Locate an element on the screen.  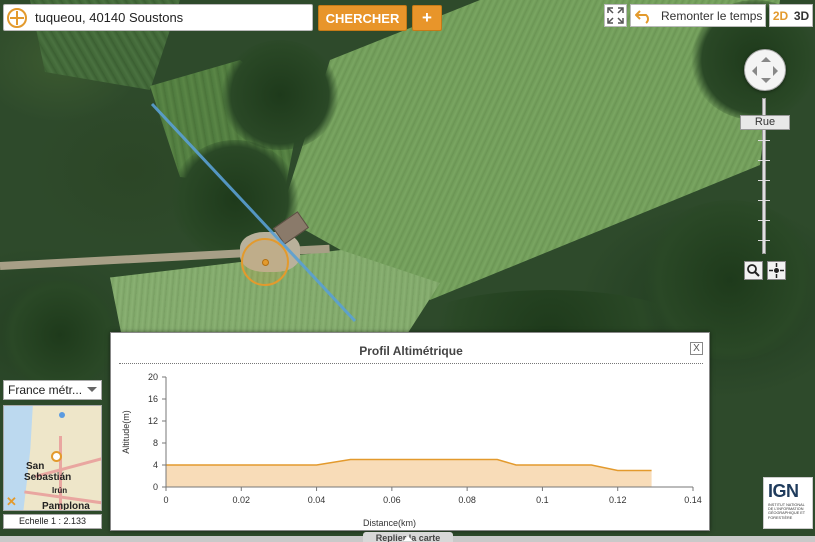
profile-divider is located at coordinates (411, 363).